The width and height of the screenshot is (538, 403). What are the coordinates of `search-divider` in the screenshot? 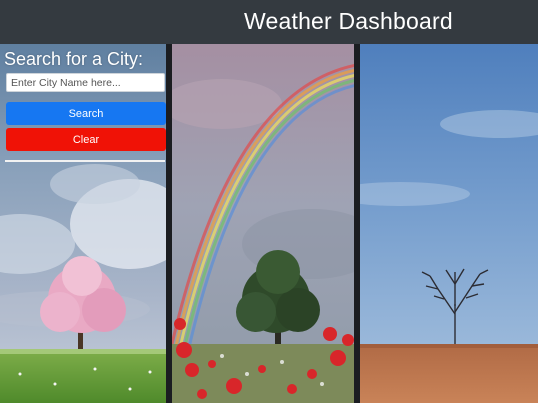 It's located at (85, 161).